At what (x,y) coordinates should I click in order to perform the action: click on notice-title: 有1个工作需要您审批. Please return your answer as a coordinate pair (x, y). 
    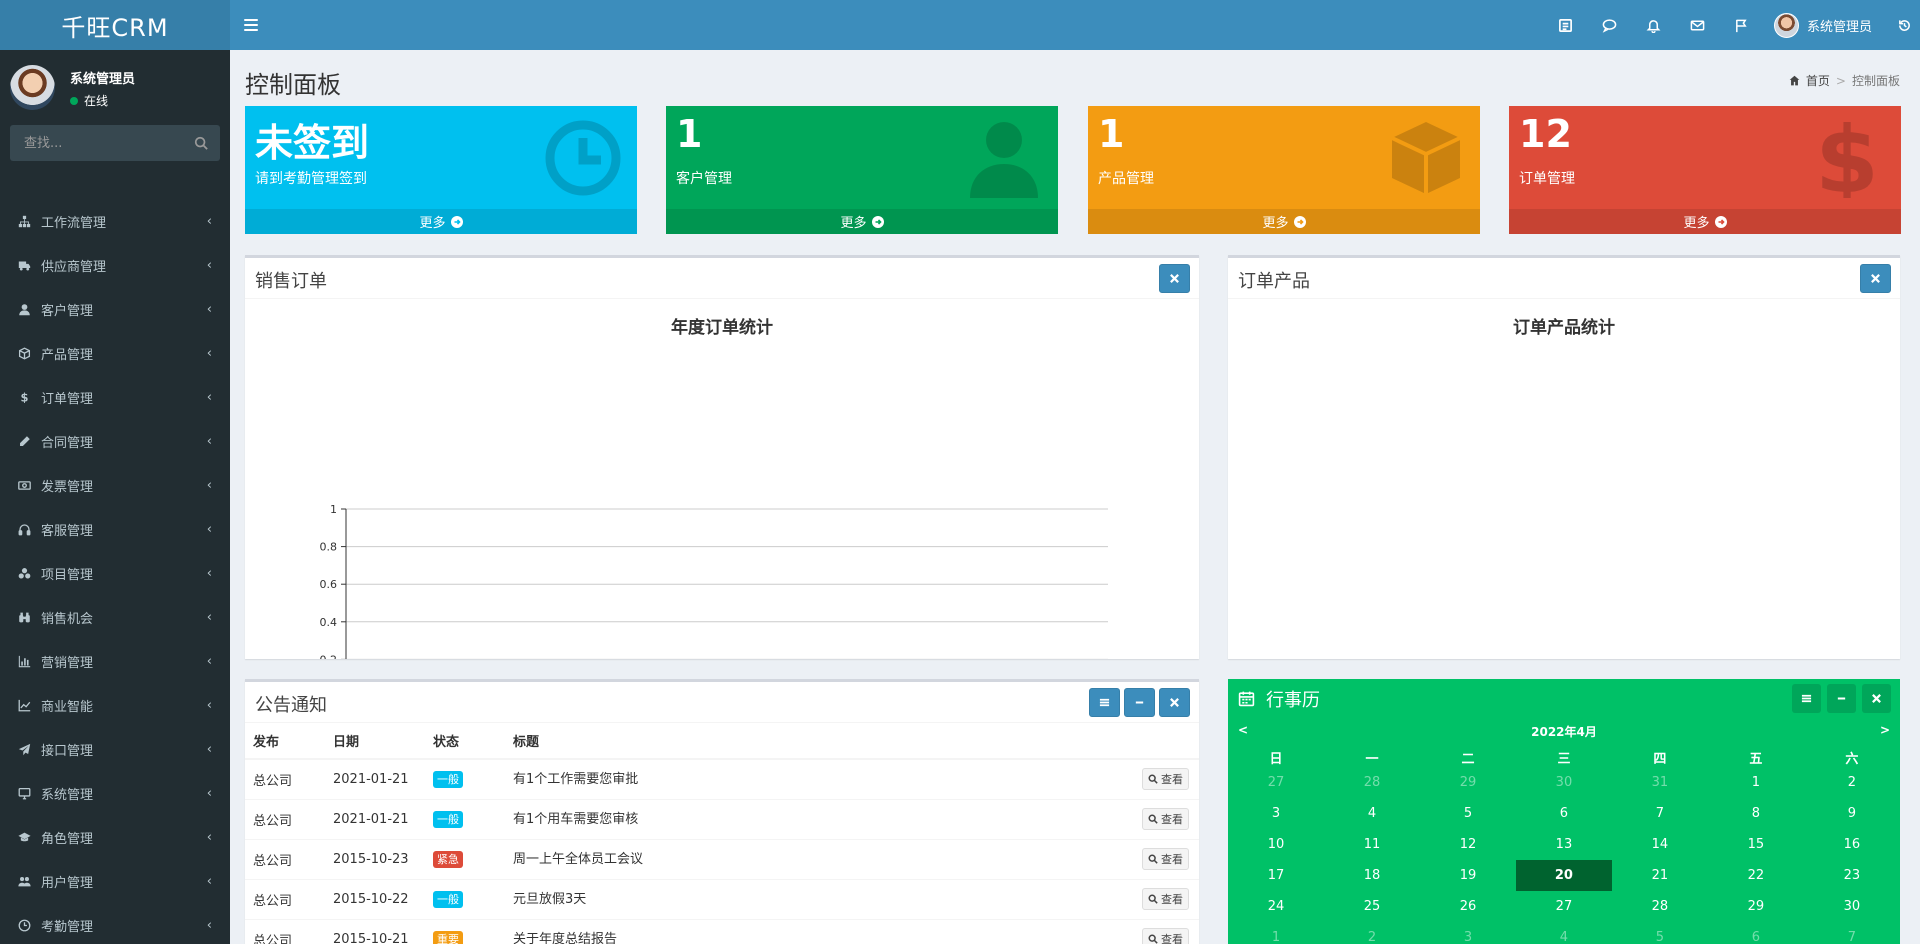
    Looking at the image, I should click on (575, 779).